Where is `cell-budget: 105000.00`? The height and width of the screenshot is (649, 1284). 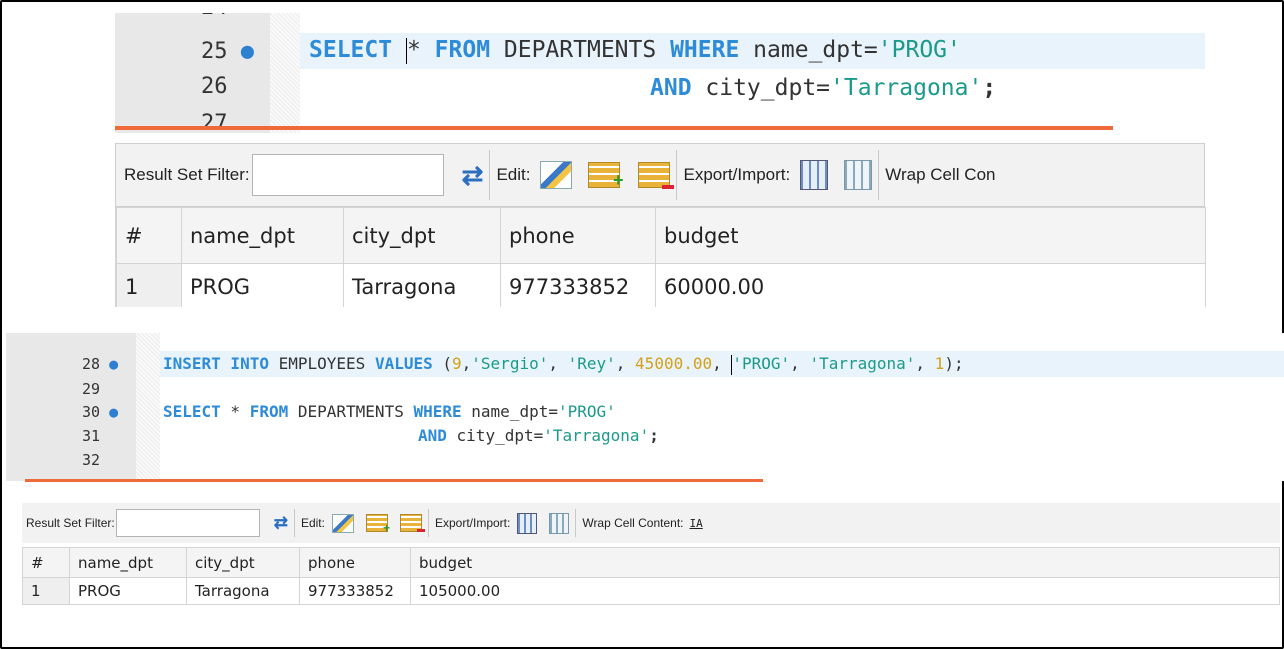 cell-budget: 105000.00 is located at coordinates (845, 591).